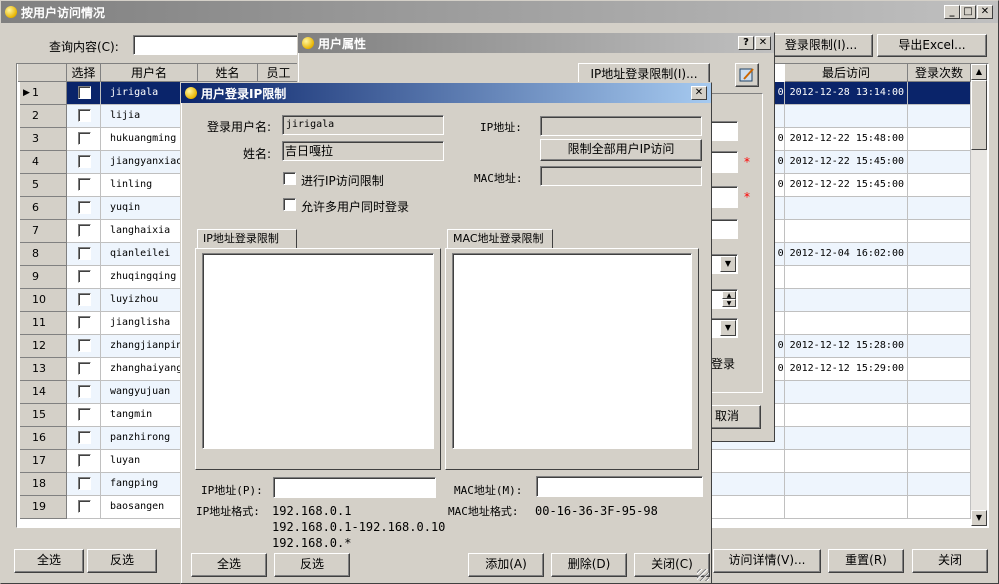  I want to click on main-close-button: 关闭, so click(950, 561).